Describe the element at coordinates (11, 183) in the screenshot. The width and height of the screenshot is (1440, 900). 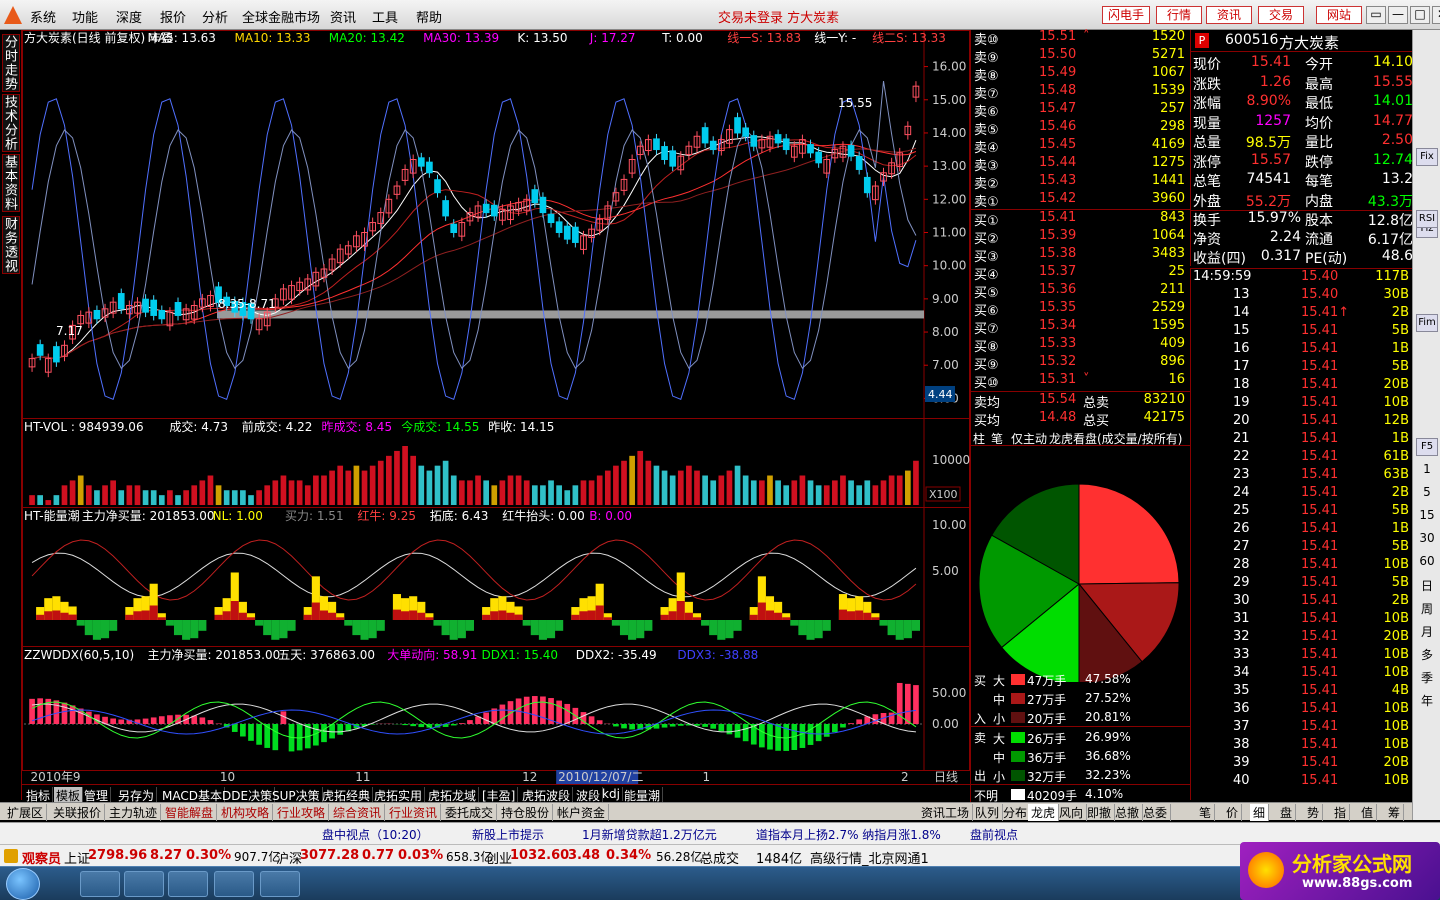
I see `left-tab: 基本资料` at that location.